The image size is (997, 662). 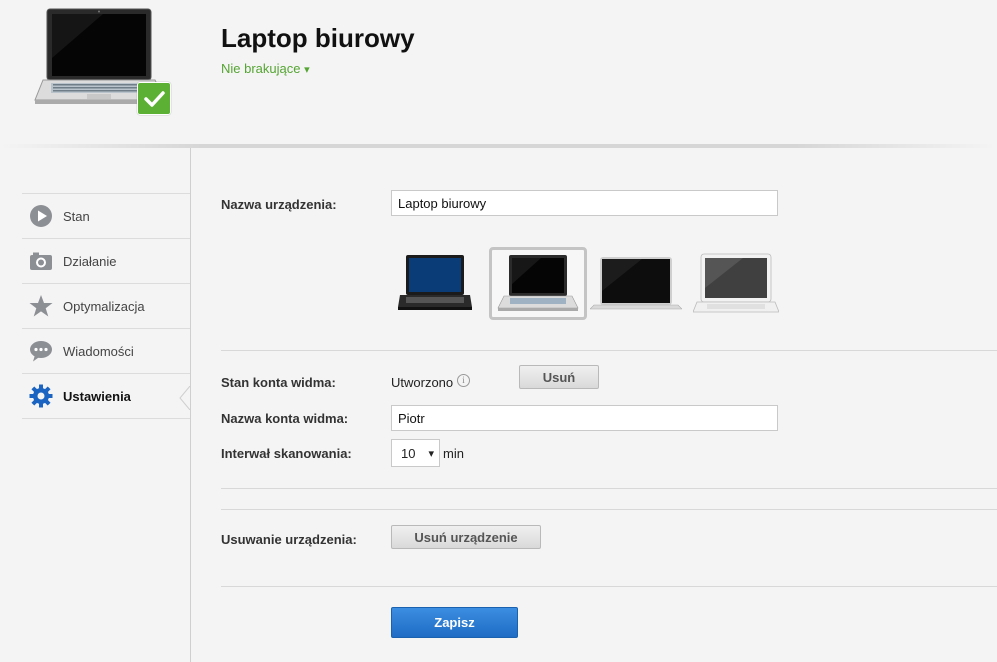 What do you see at coordinates (559, 377) in the screenshot?
I see `remove-ghost-button: Usuń` at bounding box center [559, 377].